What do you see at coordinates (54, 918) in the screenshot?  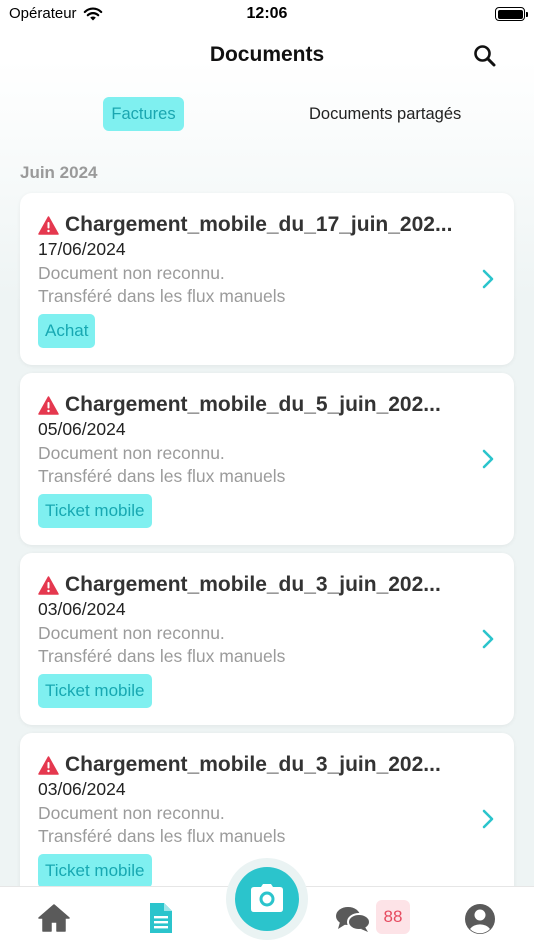 I see `home-icon` at bounding box center [54, 918].